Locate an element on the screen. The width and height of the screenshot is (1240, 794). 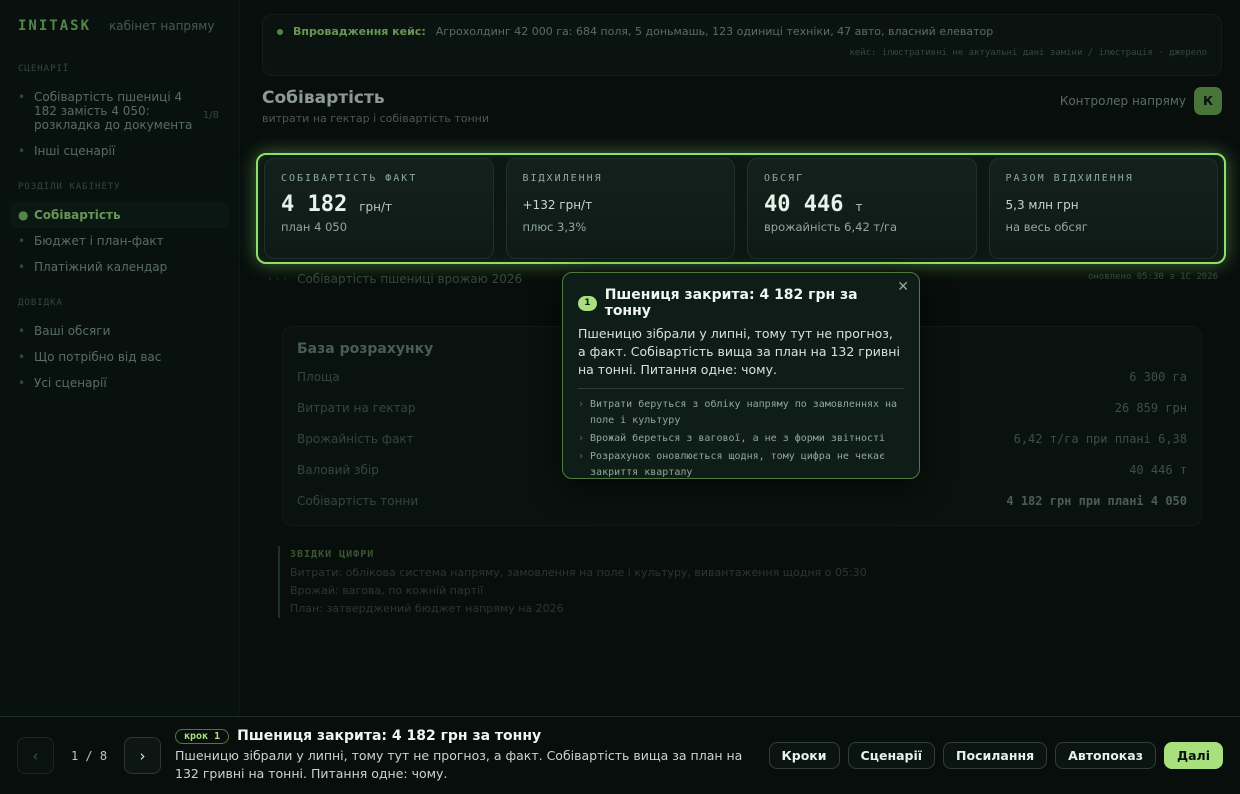
kpi-sub: плюс 3,3% is located at coordinates (554, 227).